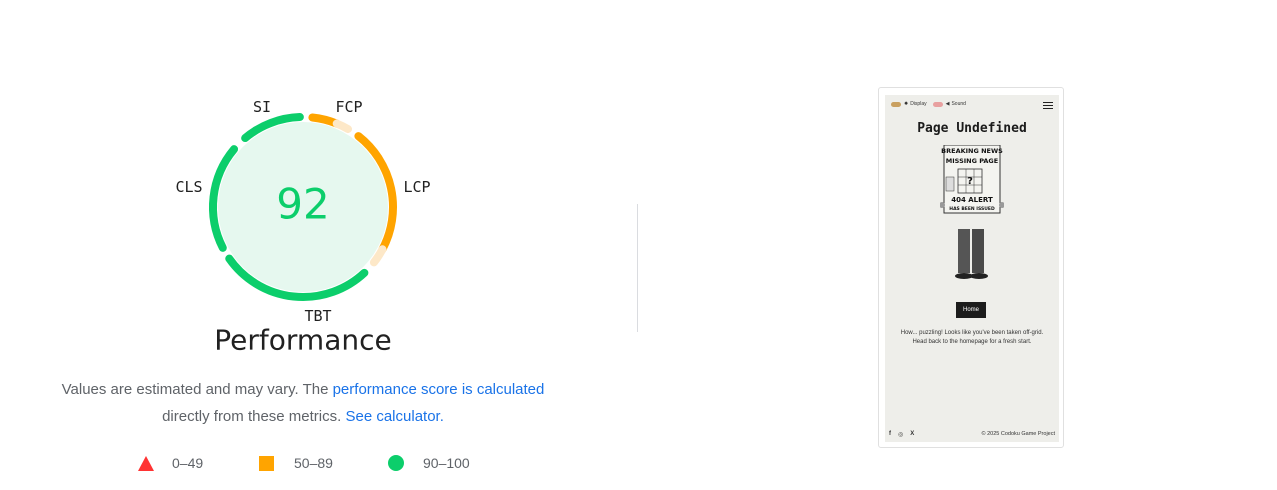  Describe the element at coordinates (906, 104) in the screenshot. I see `gear-icon: ✹` at that location.